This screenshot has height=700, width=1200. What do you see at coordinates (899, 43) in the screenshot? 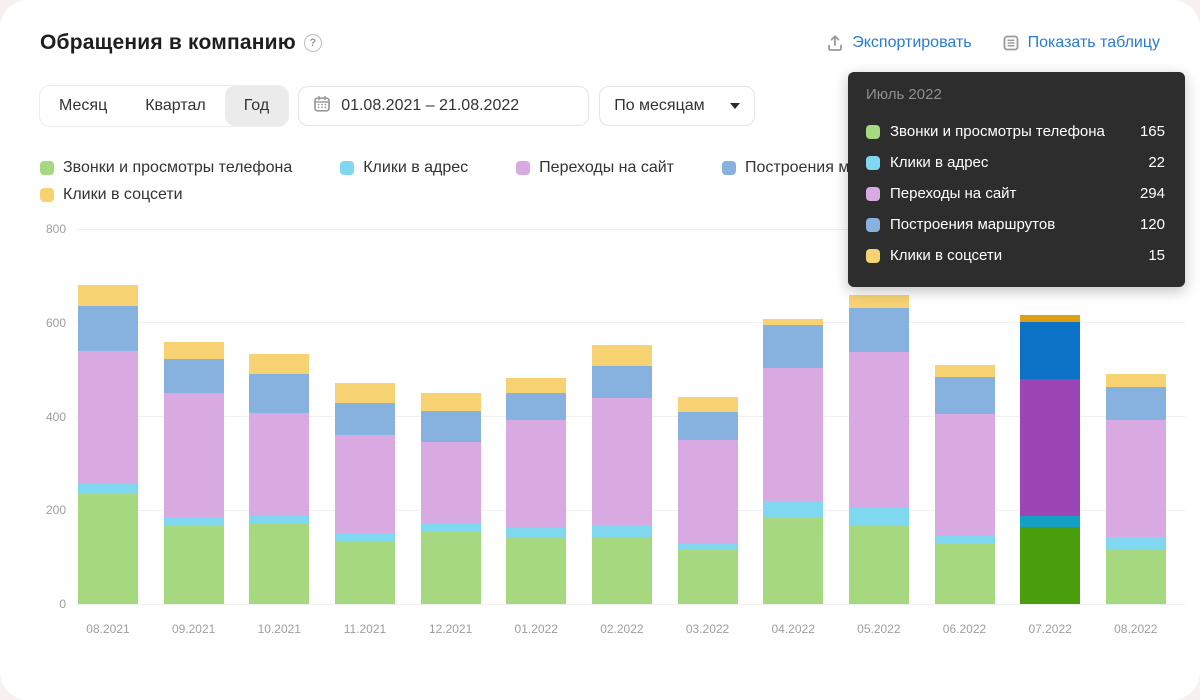
I see `export-button: Экспортировать` at bounding box center [899, 43].